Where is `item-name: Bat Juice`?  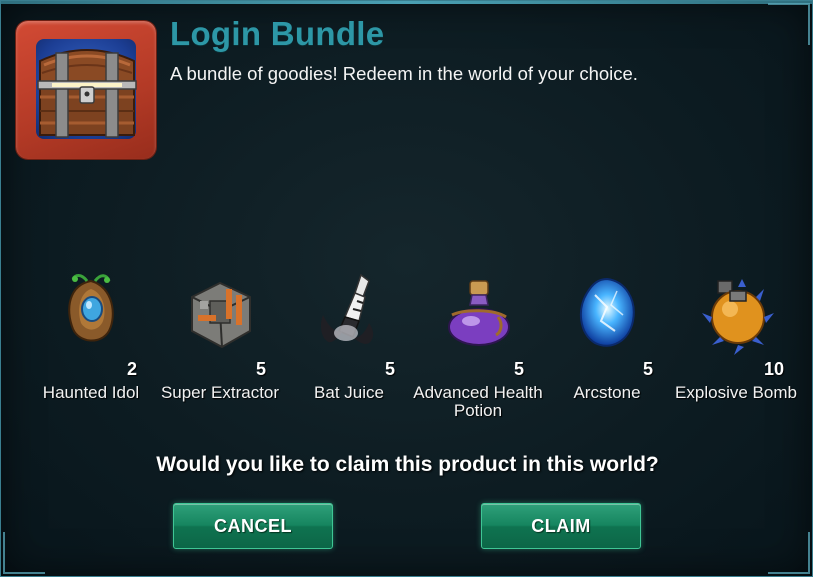
item-name: Bat Juice is located at coordinates (349, 392).